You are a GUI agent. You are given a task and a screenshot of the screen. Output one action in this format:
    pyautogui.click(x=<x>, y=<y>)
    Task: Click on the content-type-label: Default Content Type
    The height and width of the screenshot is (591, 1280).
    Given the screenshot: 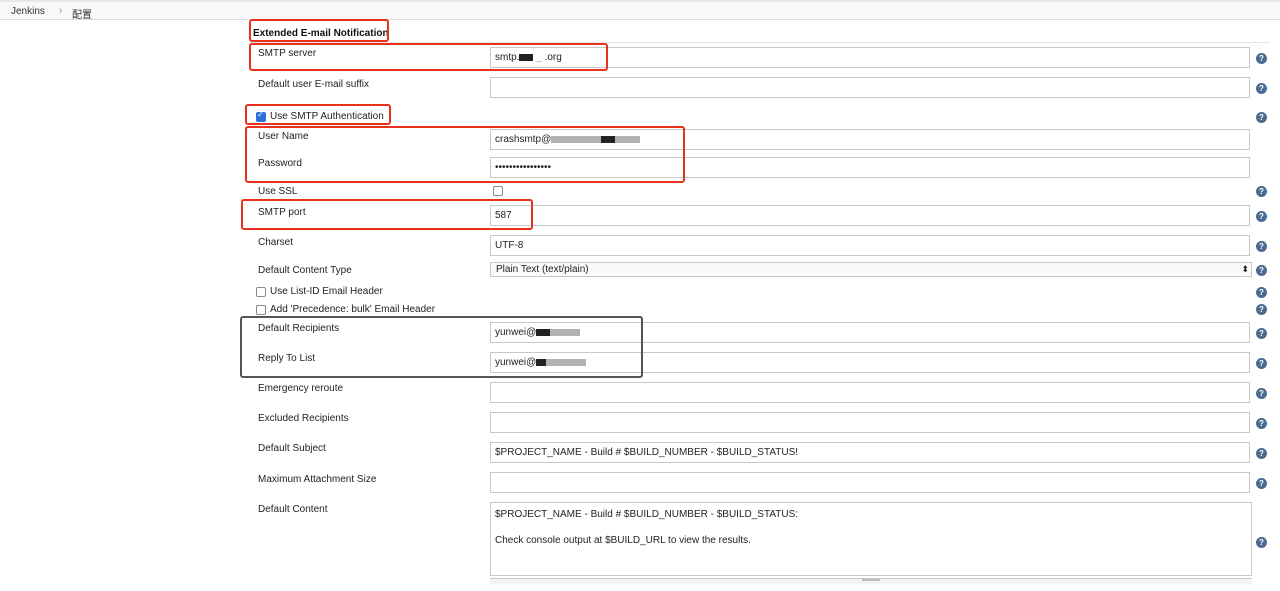 What is the action you would take?
    pyautogui.click(x=305, y=270)
    